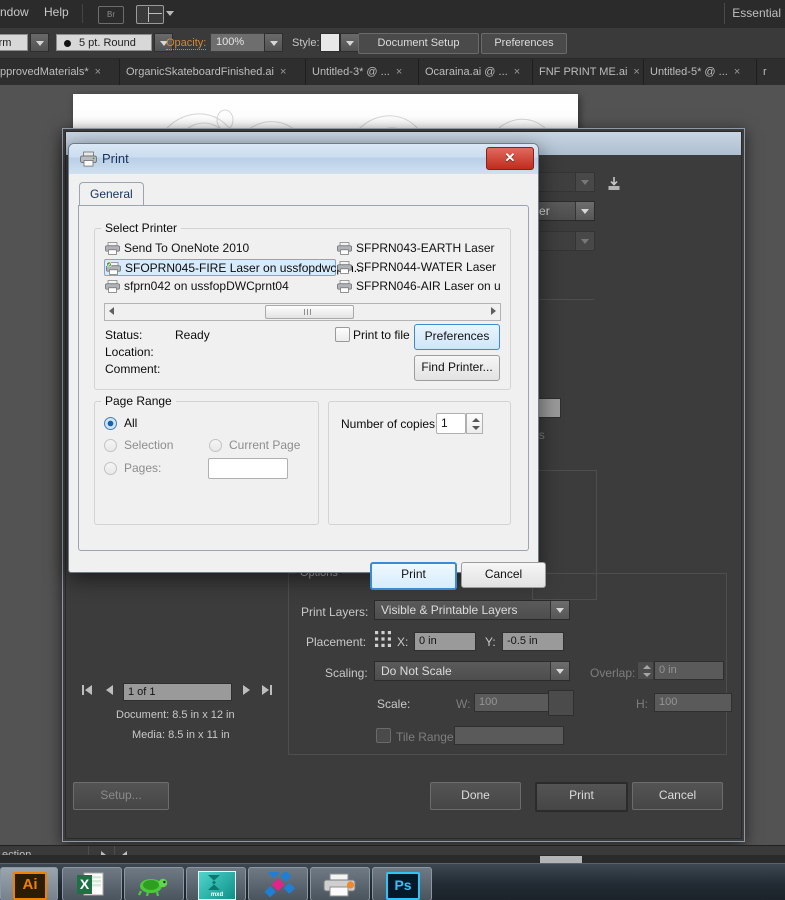 The image size is (785, 900). What do you see at coordinates (342, 334) in the screenshot?
I see `print-to-file-checkbox` at bounding box center [342, 334].